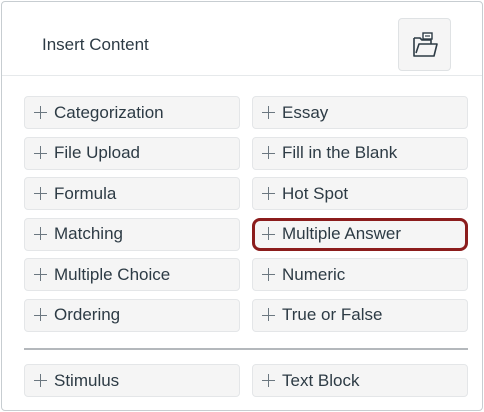  What do you see at coordinates (97, 152) in the screenshot?
I see `item-label: File Upload` at bounding box center [97, 152].